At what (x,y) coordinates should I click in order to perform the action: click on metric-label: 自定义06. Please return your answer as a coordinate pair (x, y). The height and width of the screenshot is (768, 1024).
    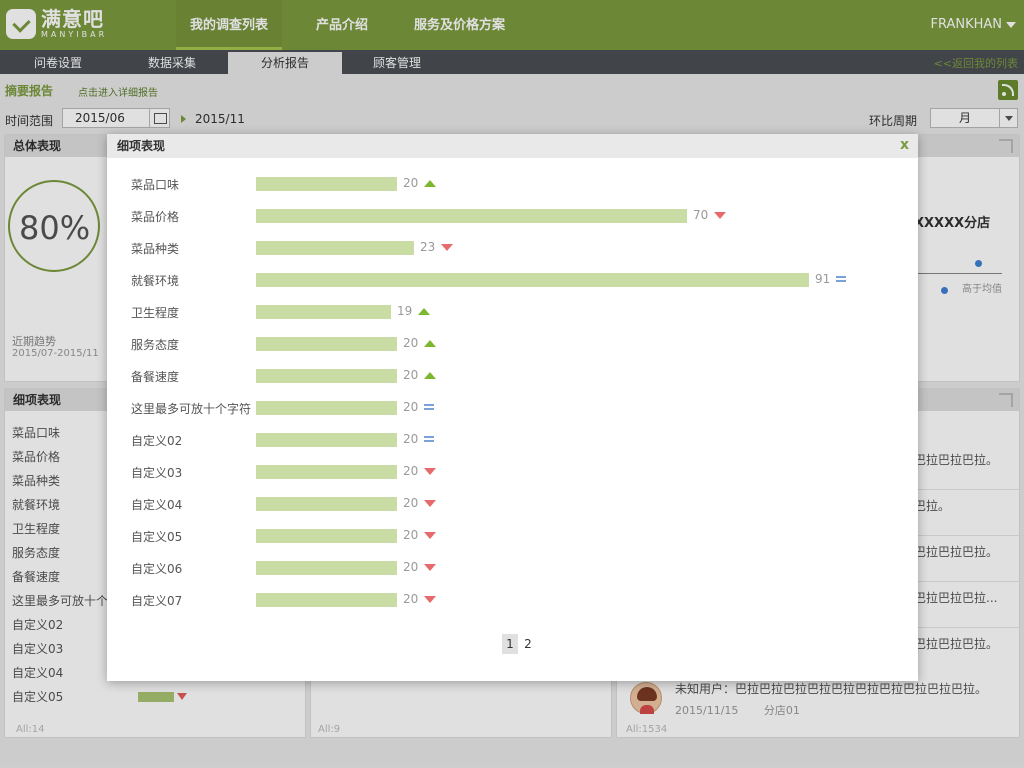
    Looking at the image, I should click on (157, 569).